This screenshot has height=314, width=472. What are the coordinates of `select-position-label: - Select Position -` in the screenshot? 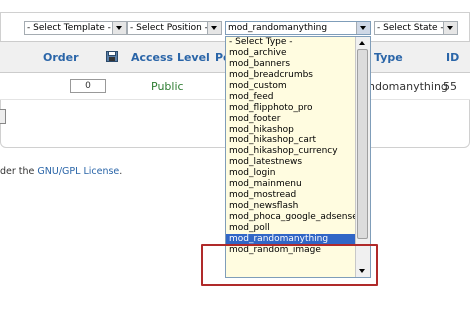 It's located at (169, 28).